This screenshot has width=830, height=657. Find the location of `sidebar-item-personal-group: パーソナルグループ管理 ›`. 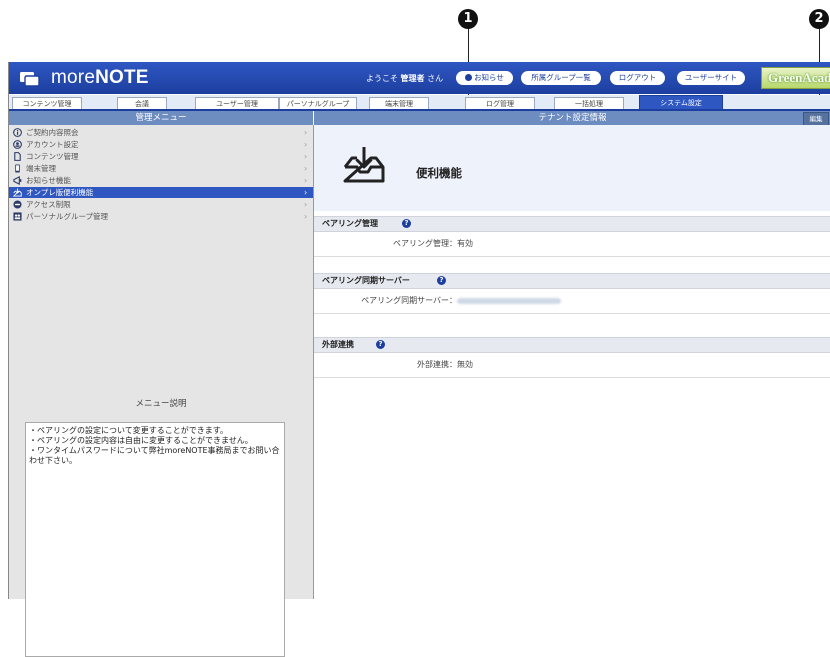

sidebar-item-personal-group: パーソナルグループ管理 › is located at coordinates (161, 216).